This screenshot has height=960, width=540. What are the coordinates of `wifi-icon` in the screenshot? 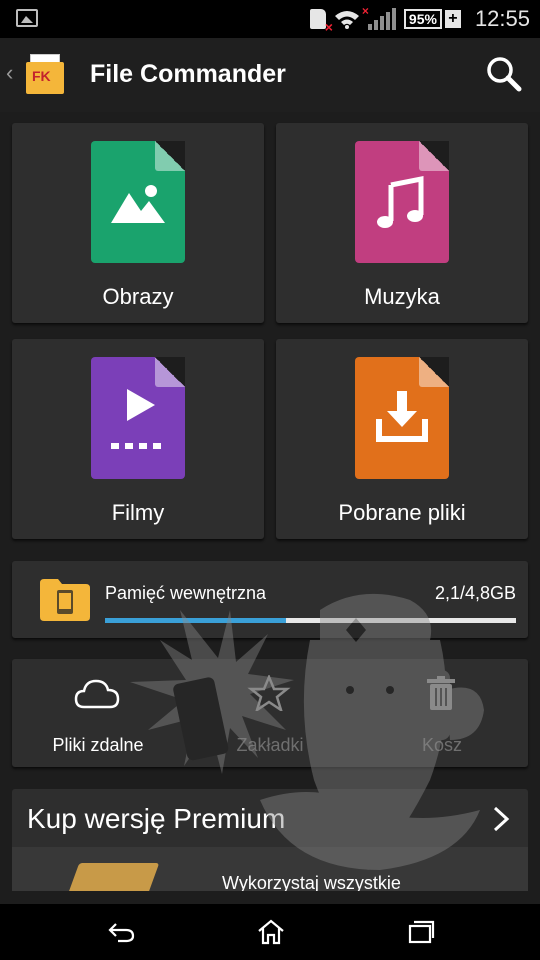 It's located at (346, 20).